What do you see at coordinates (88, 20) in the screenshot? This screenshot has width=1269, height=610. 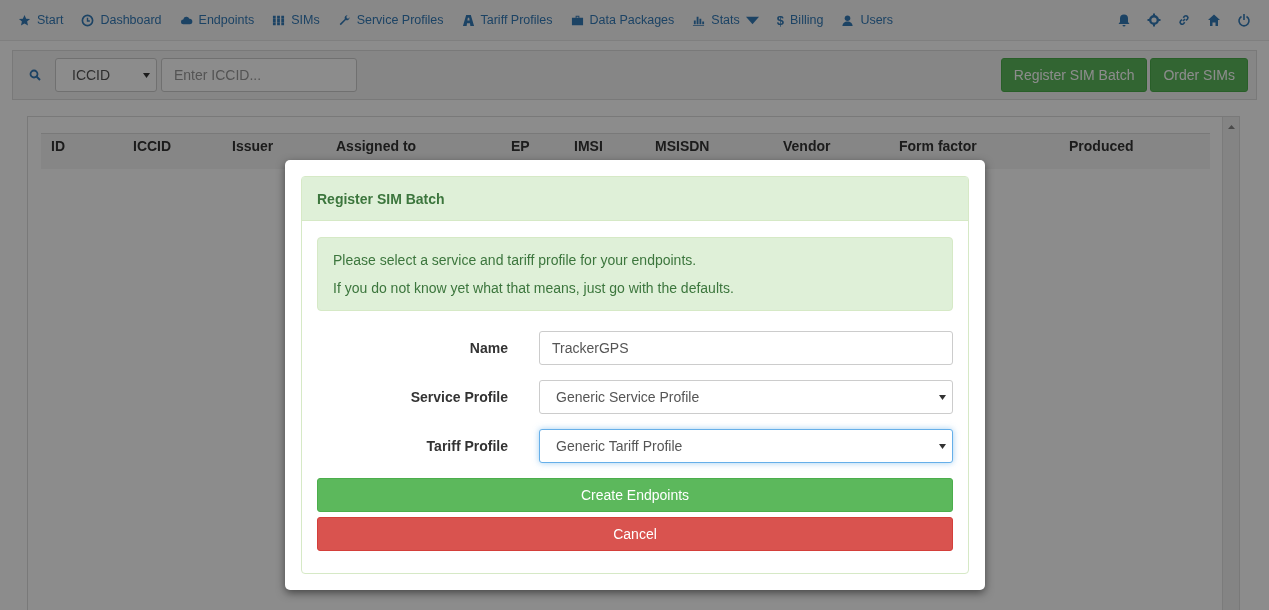 I see `dashboard-icon` at bounding box center [88, 20].